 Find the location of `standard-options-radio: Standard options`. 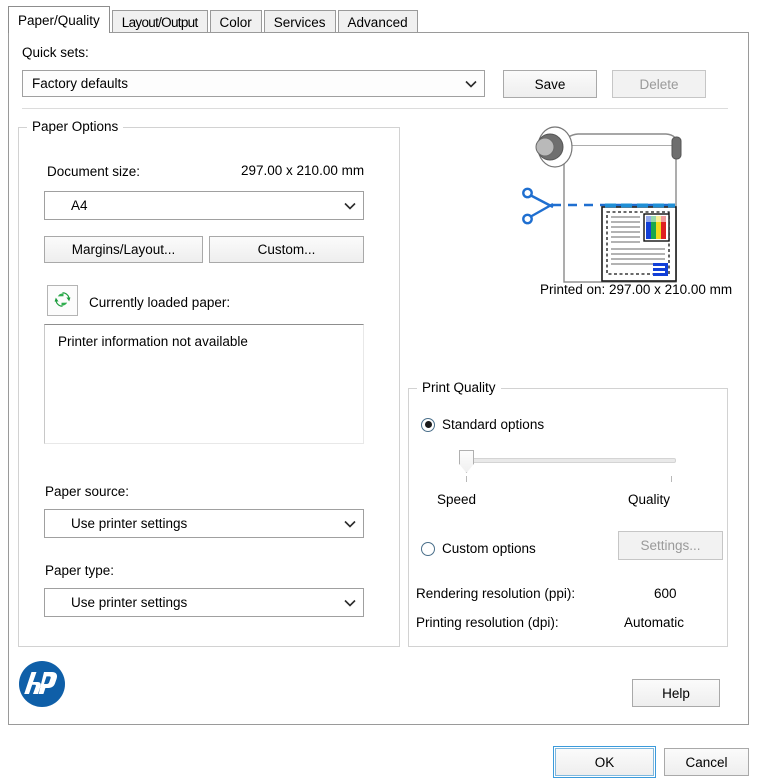

standard-options-radio: Standard options is located at coordinates (482, 424).